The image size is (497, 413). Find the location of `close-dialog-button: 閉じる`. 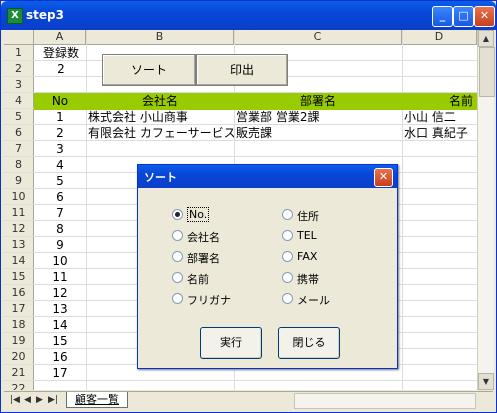

close-dialog-button: 閉じる is located at coordinates (309, 343).